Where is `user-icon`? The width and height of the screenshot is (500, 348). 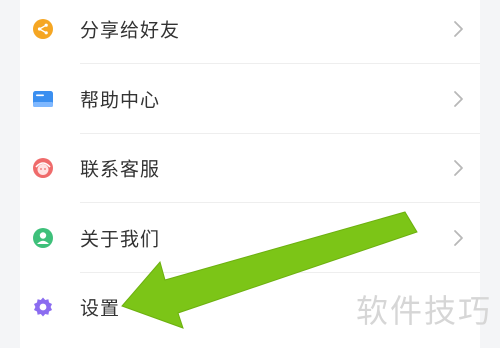 user-icon is located at coordinates (43, 238).